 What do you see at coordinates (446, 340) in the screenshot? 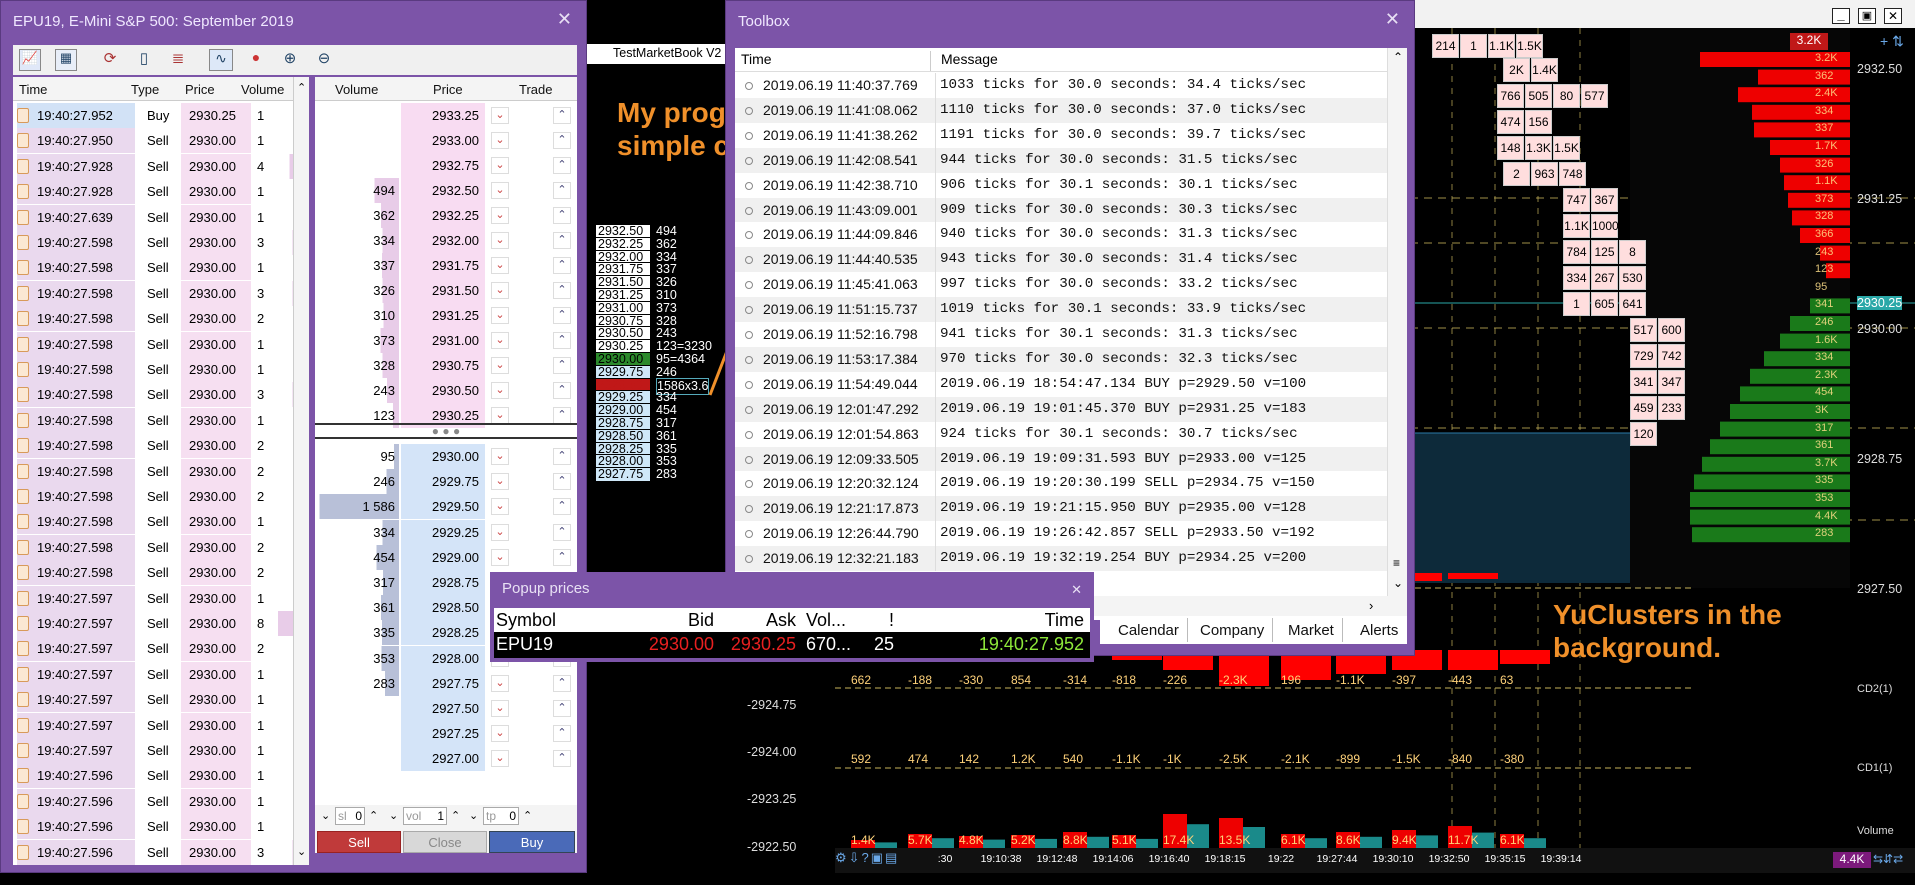
I see `dom-row: 373 2931.00 ⌄ ⌃` at bounding box center [446, 340].